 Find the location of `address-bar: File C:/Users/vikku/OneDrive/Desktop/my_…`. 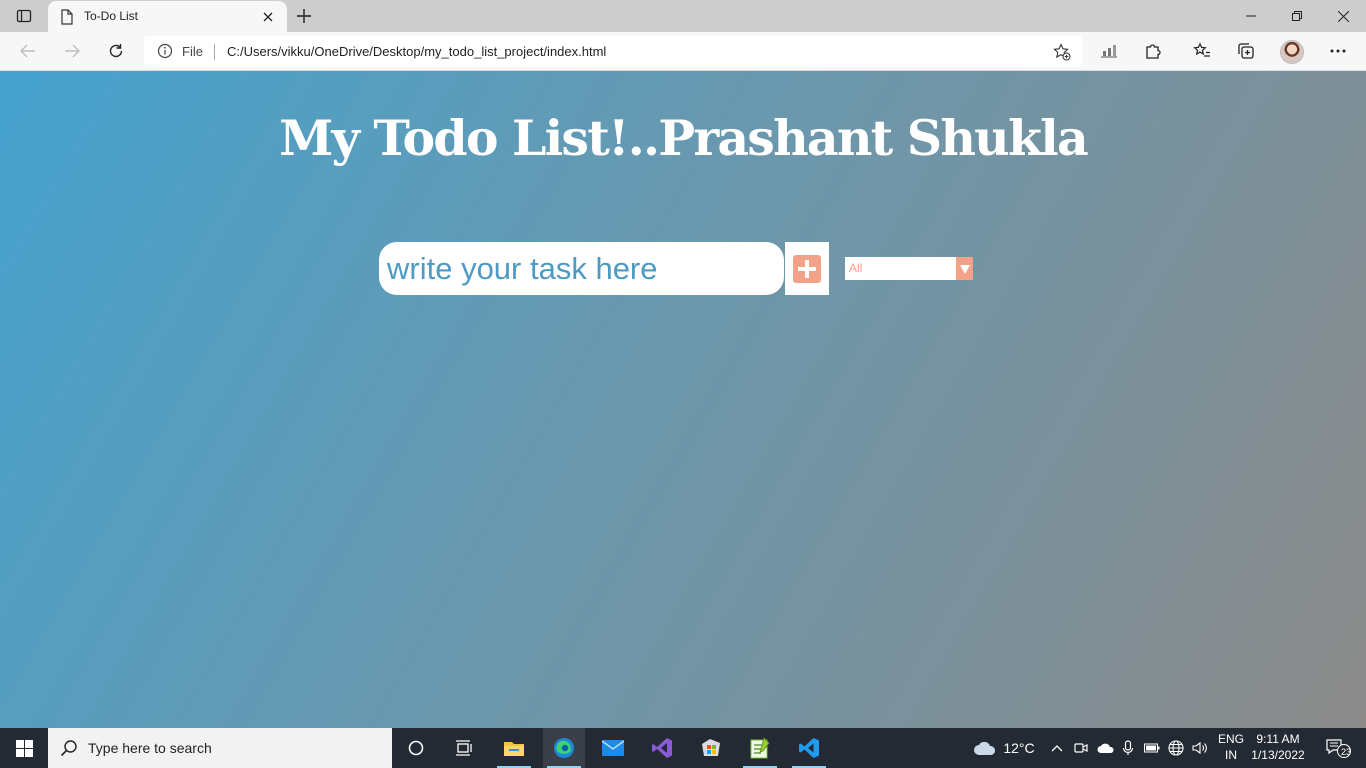

address-bar: File C:/Users/vikku/OneDrive/Desktop/my_… is located at coordinates (613, 51).